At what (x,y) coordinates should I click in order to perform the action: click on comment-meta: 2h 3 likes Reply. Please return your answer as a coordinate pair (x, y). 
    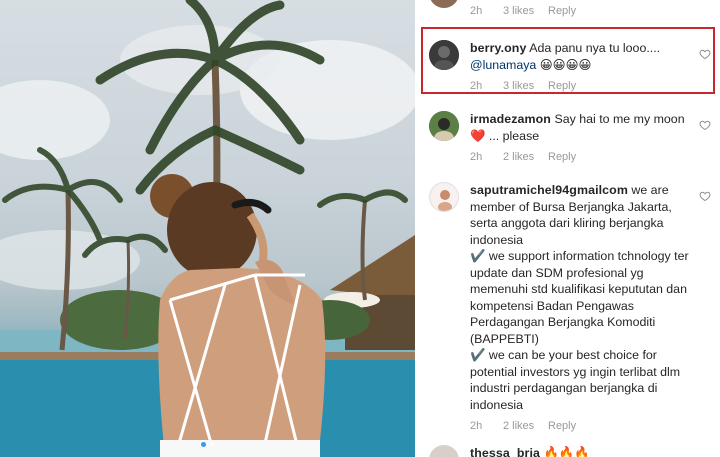
    Looking at the image, I should click on (582, 10).